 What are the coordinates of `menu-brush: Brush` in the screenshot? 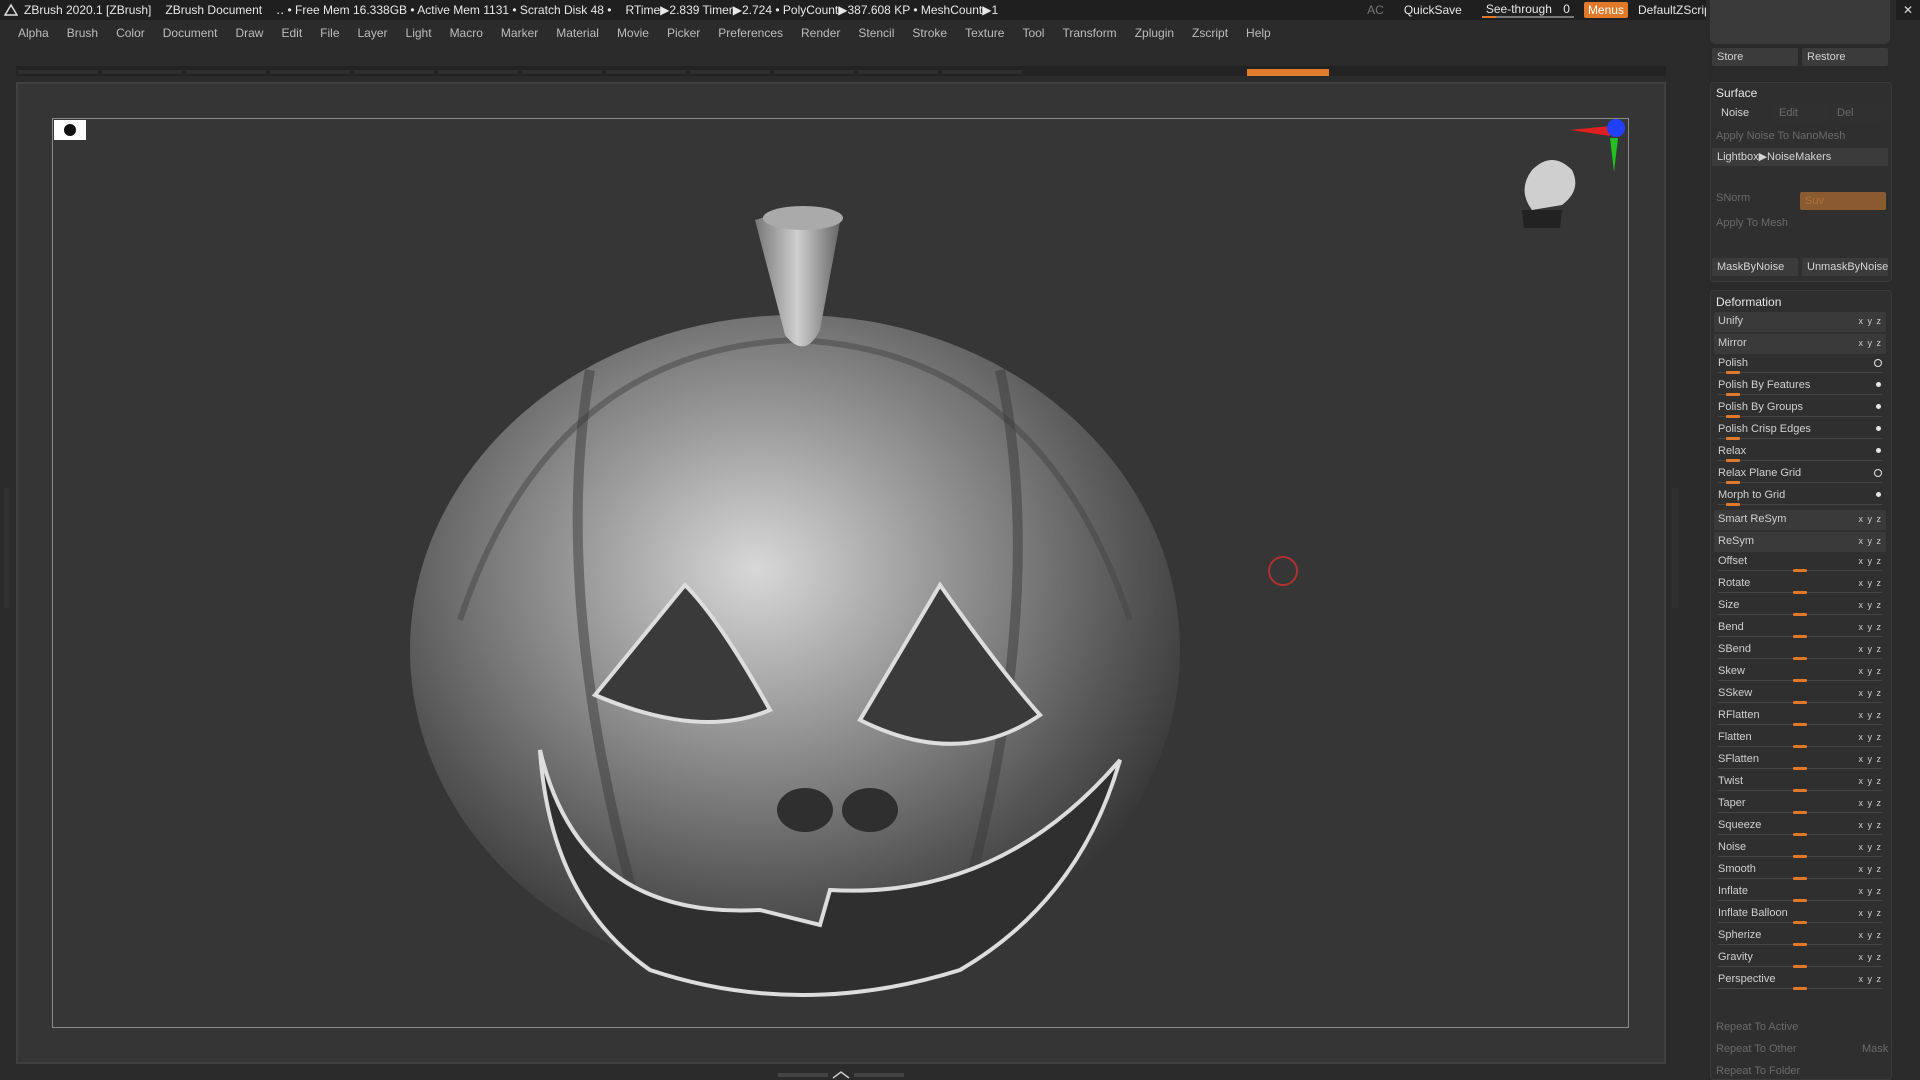 It's located at (82, 33).